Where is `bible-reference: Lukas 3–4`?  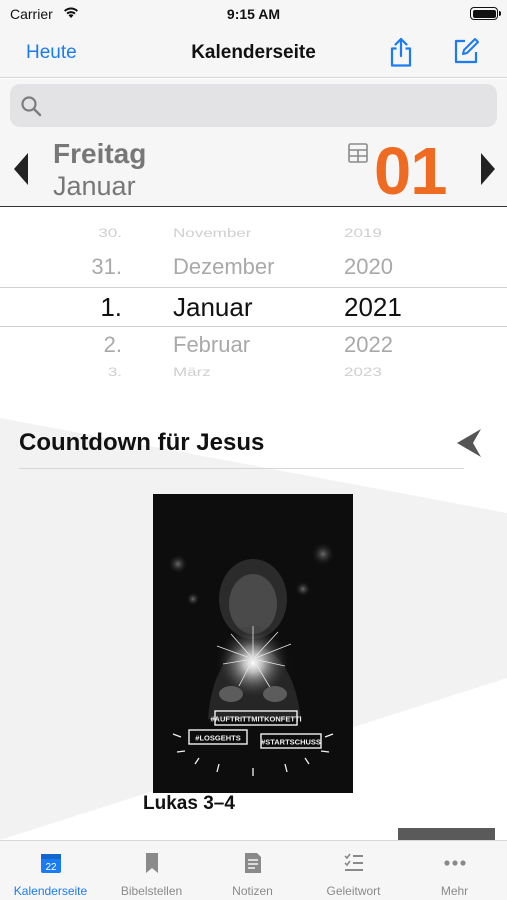
bible-reference: Lukas 3–4 is located at coordinates (189, 804).